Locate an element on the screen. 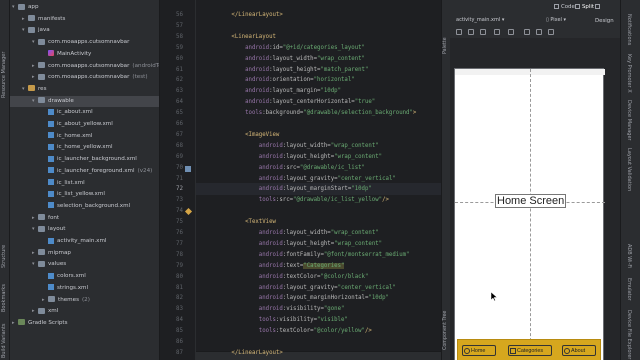 This screenshot has height=360, width=640. tree-item: ic_launcher_foreground.xml (v24) is located at coordinates (84, 172).